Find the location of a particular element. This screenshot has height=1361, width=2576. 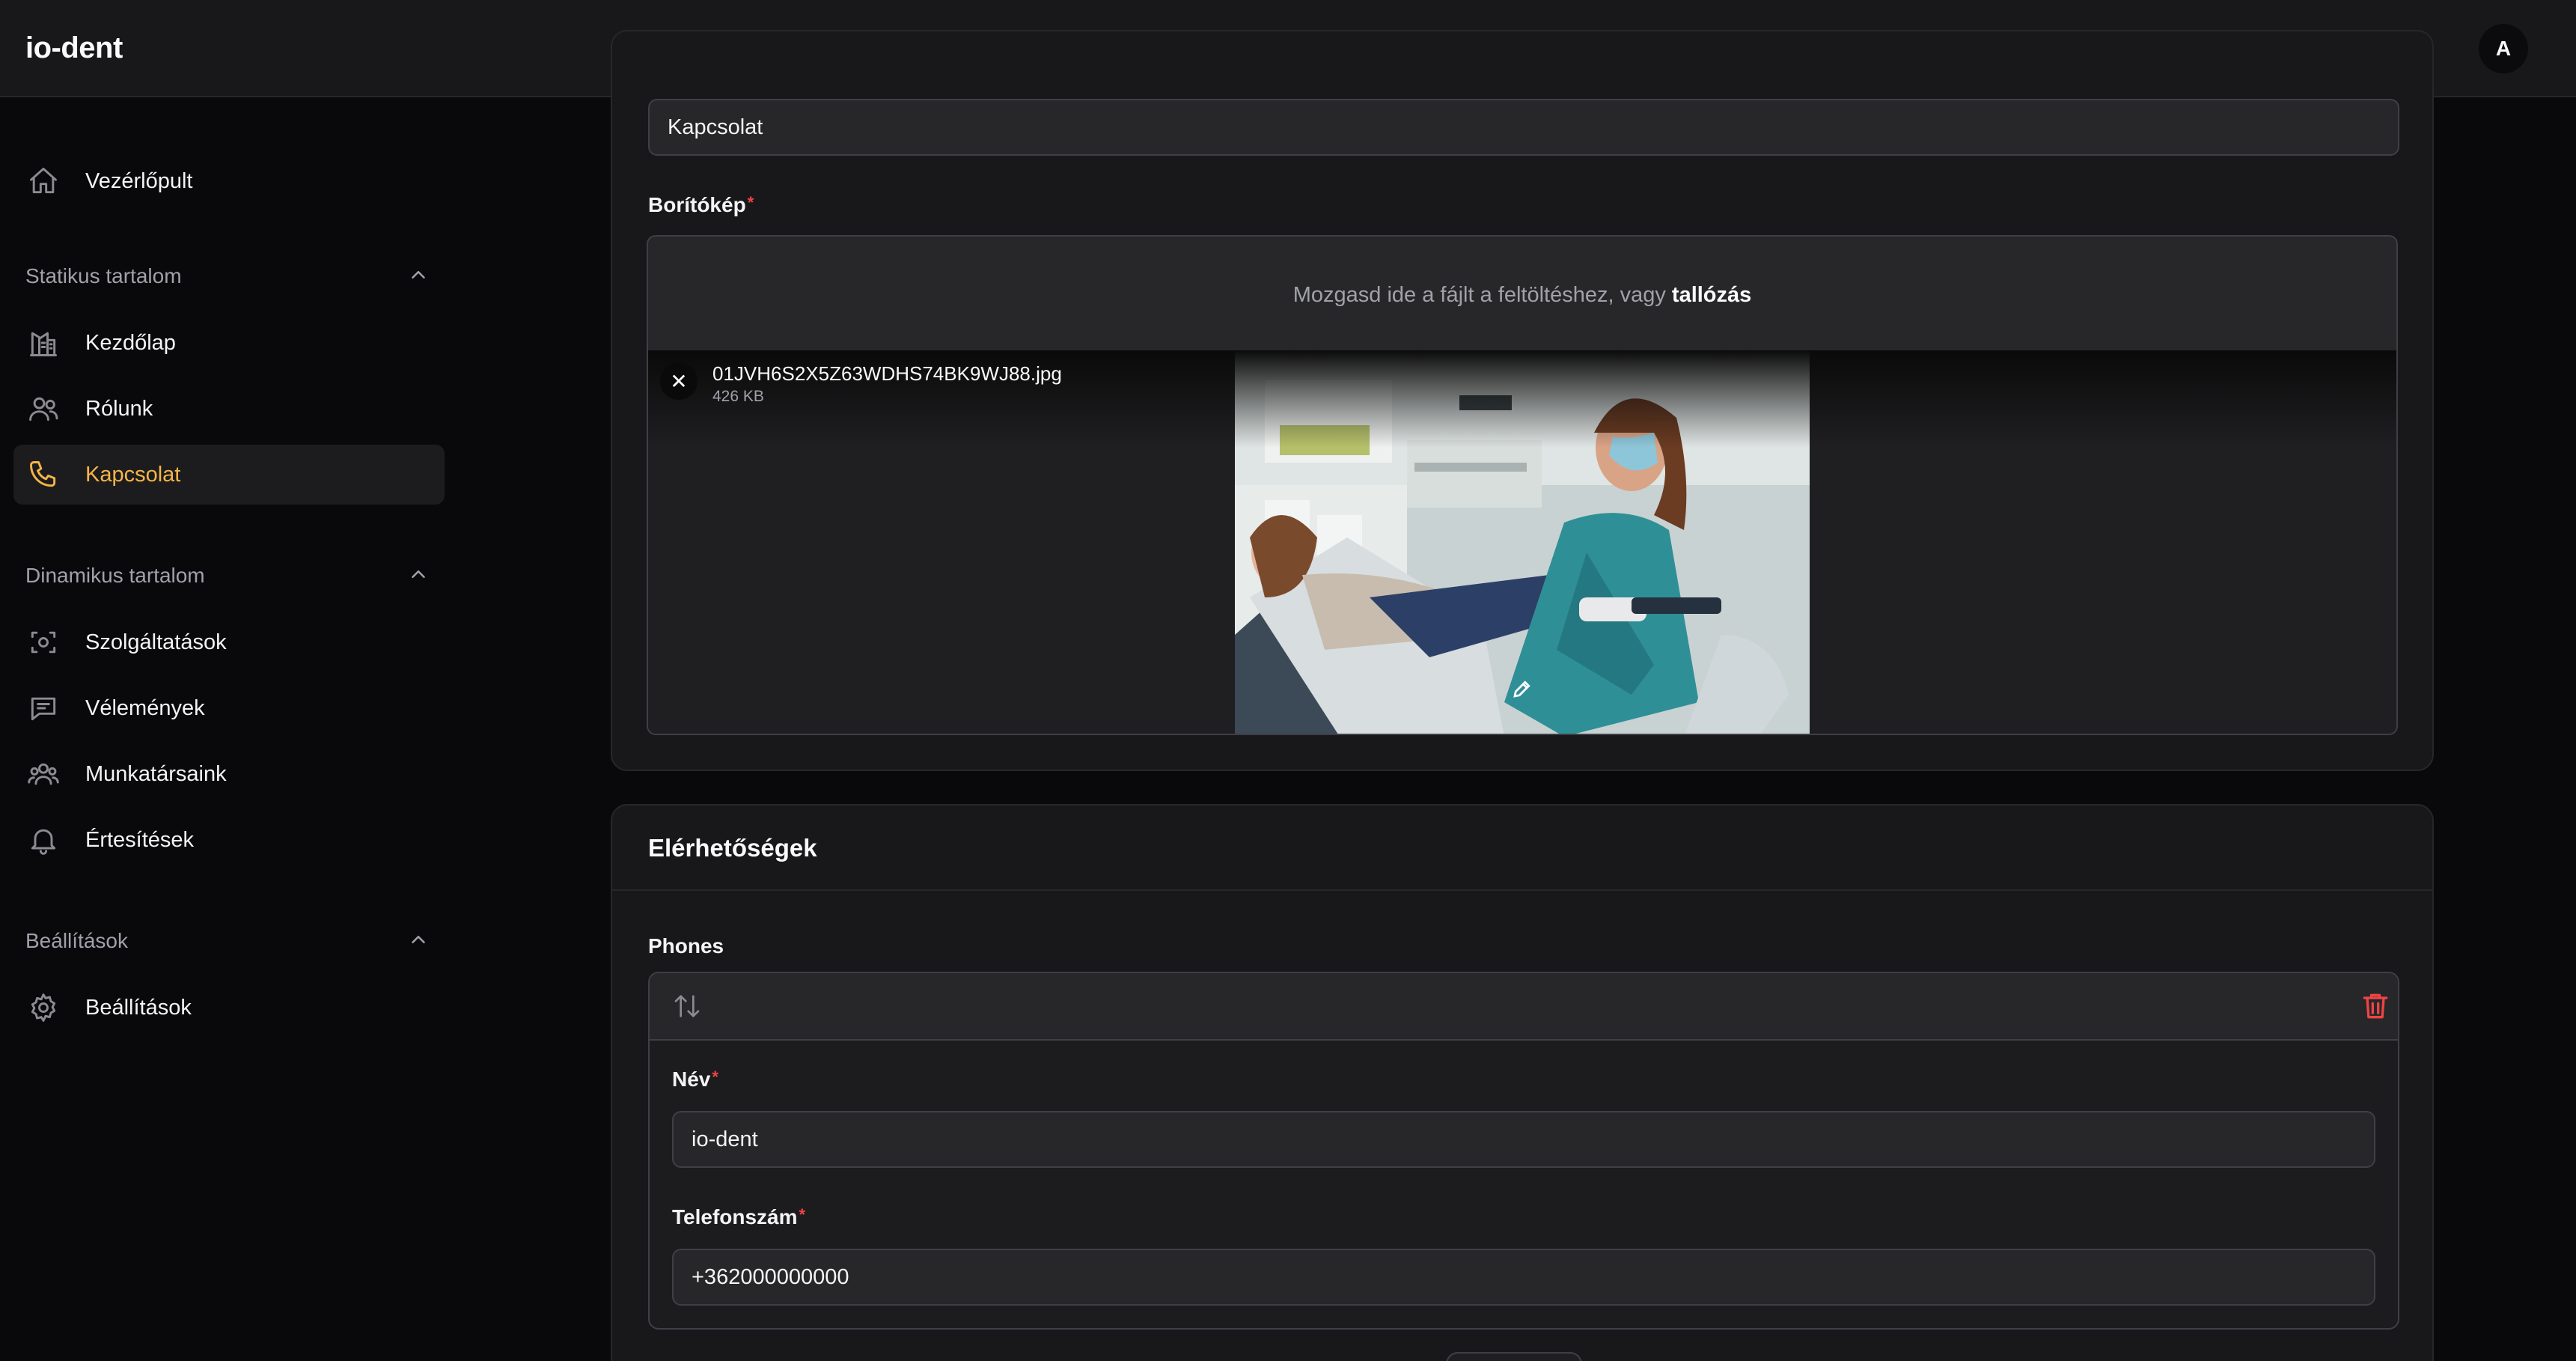

trash-icon is located at coordinates (2375, 1006).